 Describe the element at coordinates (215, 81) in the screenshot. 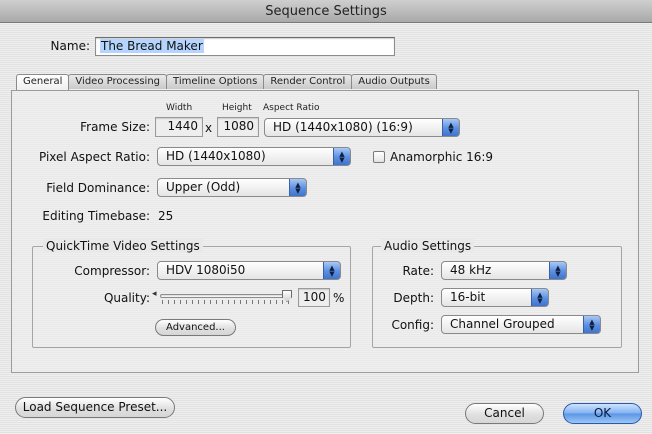

I see `tab-timeline-options: Timeline Options` at that location.